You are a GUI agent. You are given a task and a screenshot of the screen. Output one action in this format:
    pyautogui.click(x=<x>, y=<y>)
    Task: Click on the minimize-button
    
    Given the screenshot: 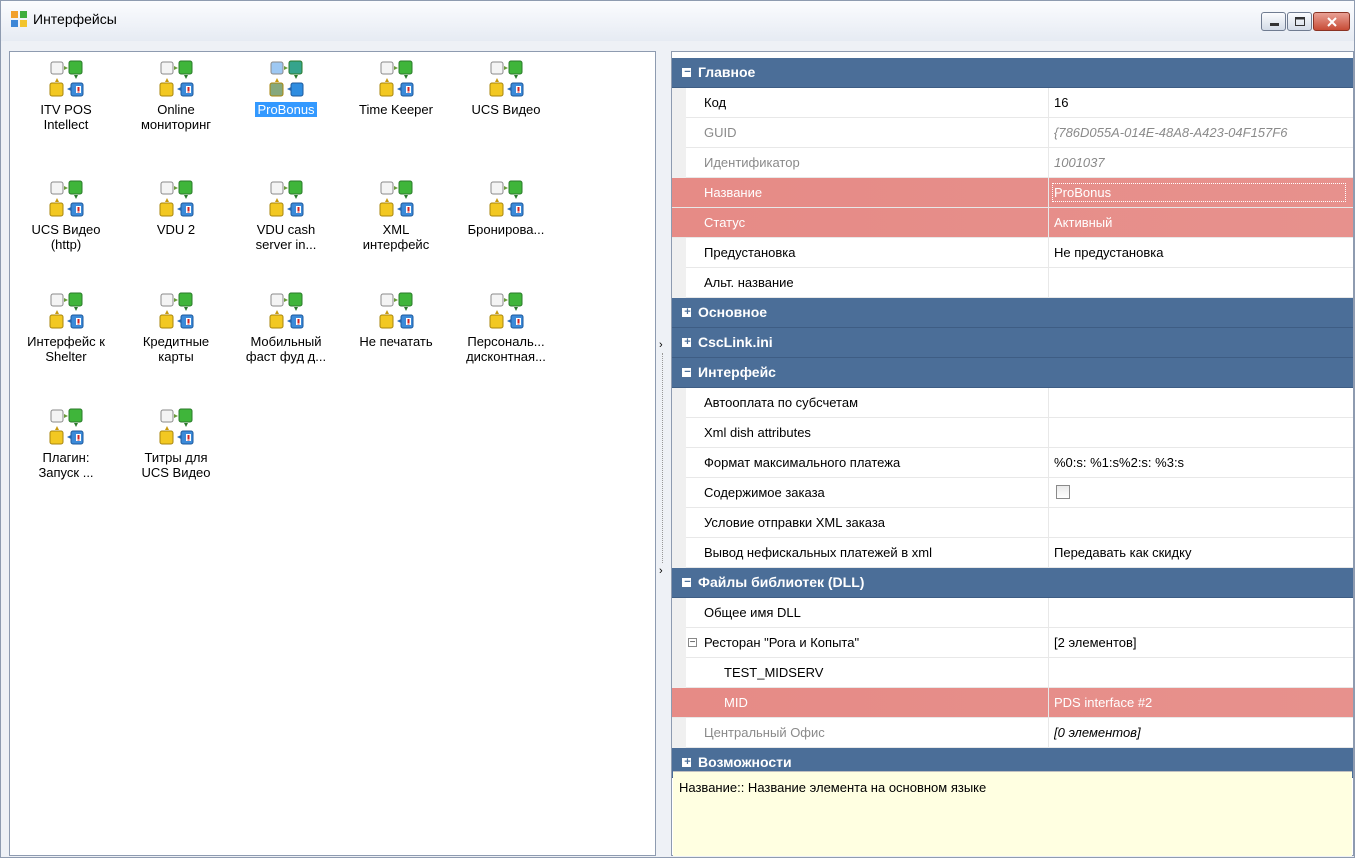 What is the action you would take?
    pyautogui.click(x=1273, y=21)
    